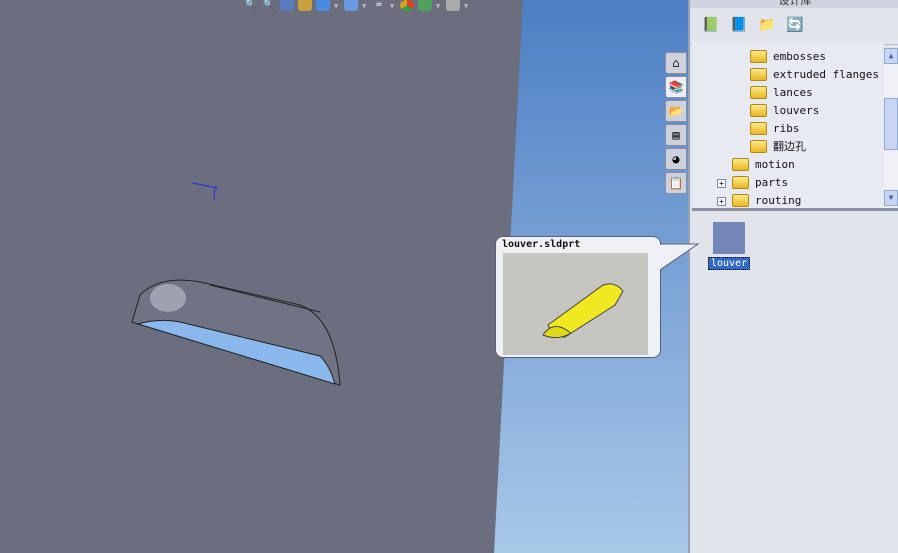 The image size is (898, 553). Describe the element at coordinates (766, 199) in the screenshot. I see `tree-item: routing` at that location.